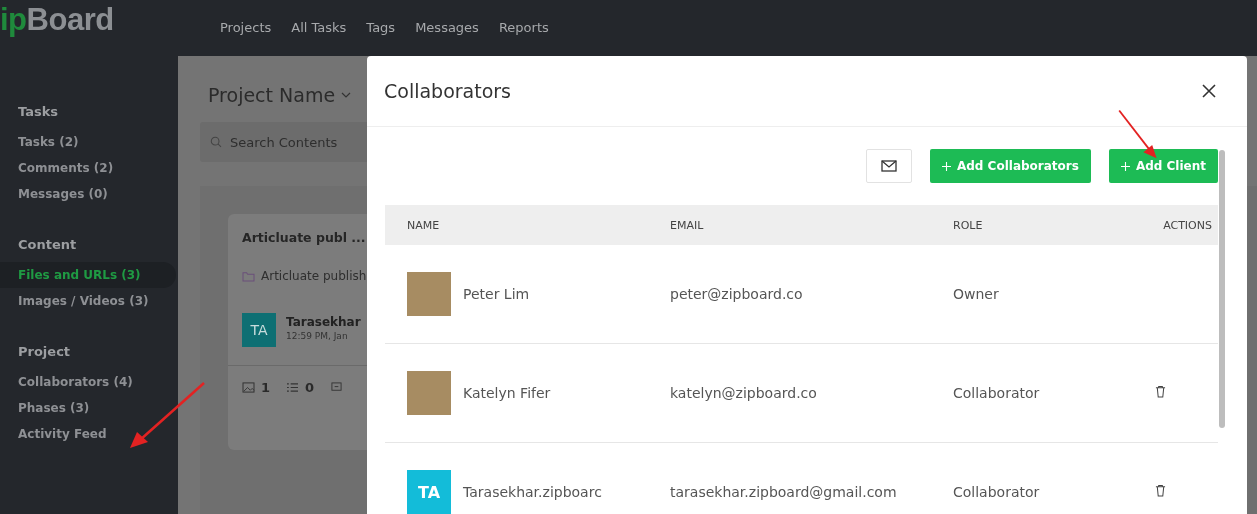  I want to click on column-header: ACTIONS, so click(1187, 225).